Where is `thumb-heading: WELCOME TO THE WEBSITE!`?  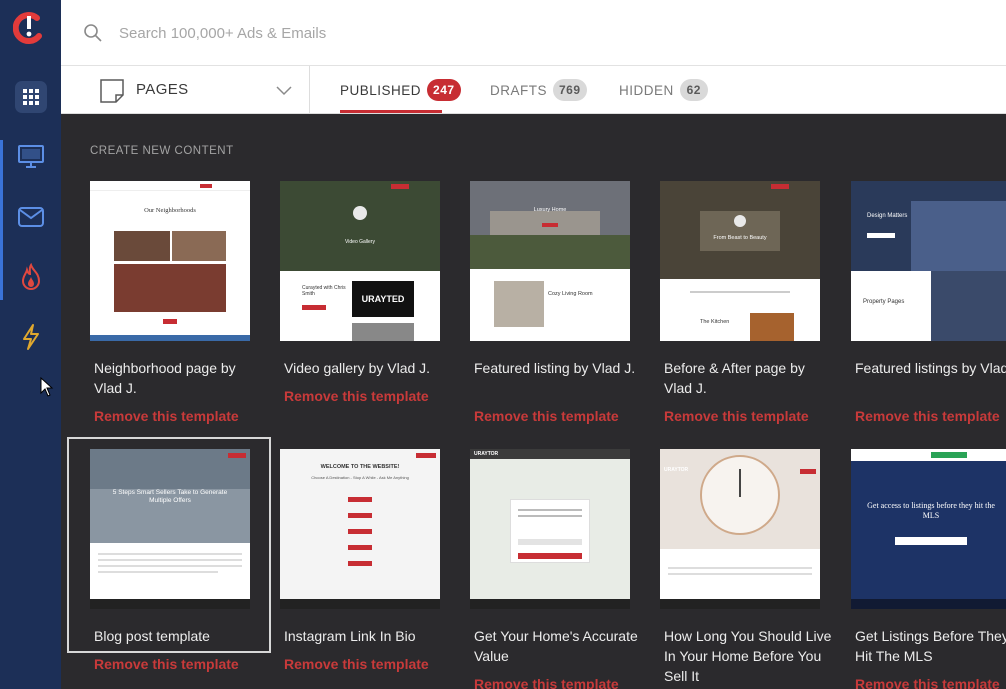
thumb-heading: WELCOME TO THE WEBSITE! is located at coordinates (360, 467).